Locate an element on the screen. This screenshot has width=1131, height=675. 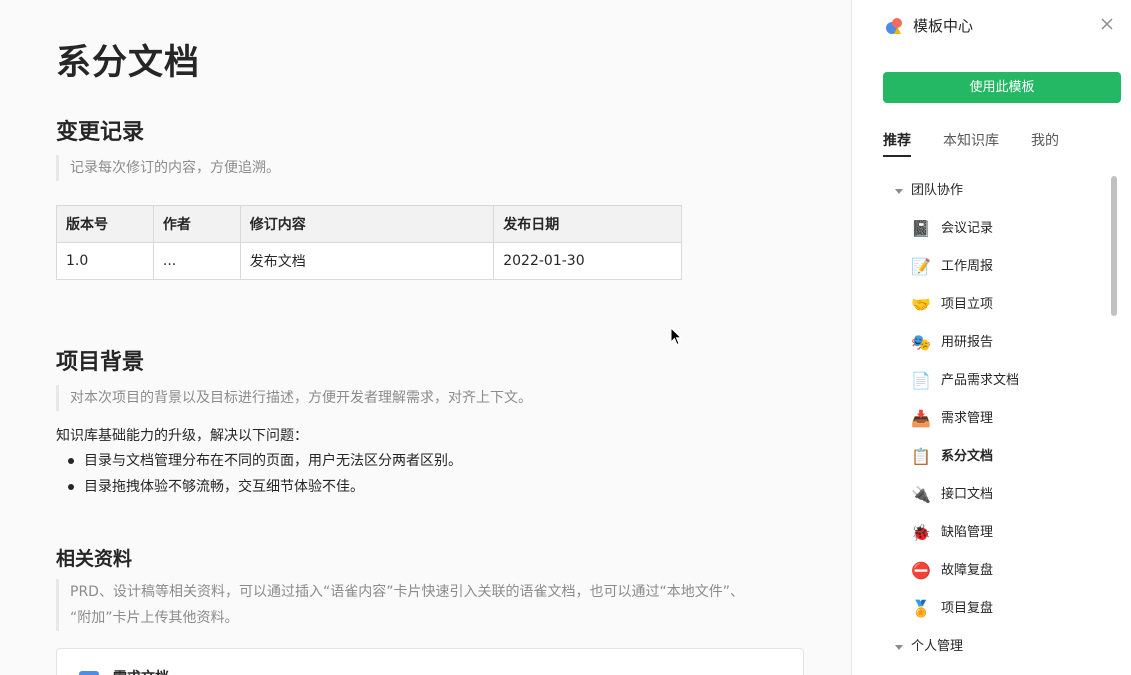
mouse-cursor-icon is located at coordinates (676, 336).